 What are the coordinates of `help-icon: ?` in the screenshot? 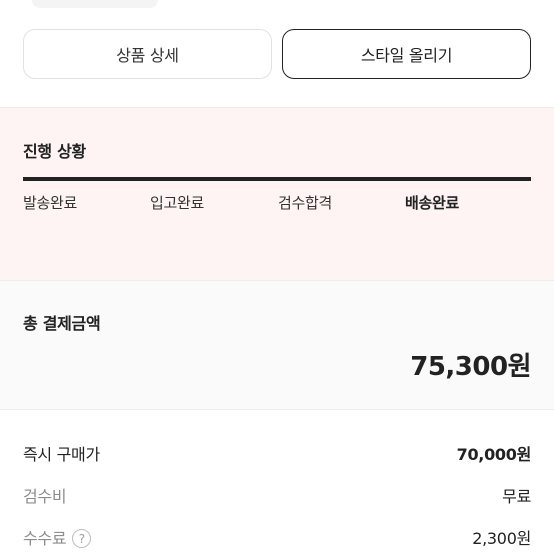 It's located at (82, 538).